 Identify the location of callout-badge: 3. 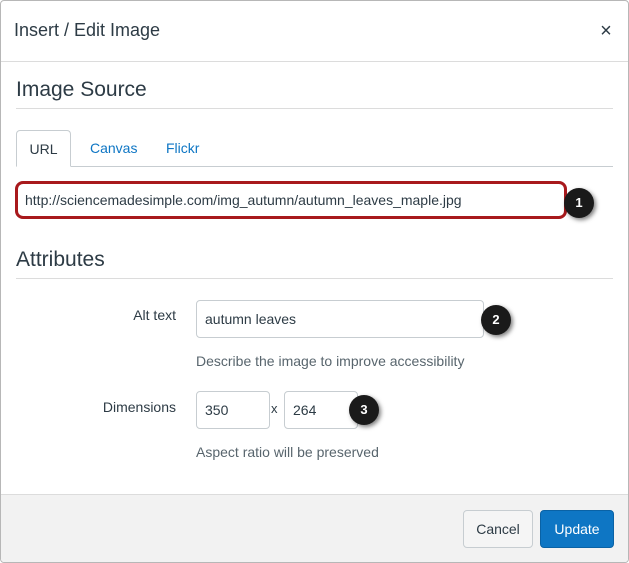
(364, 410).